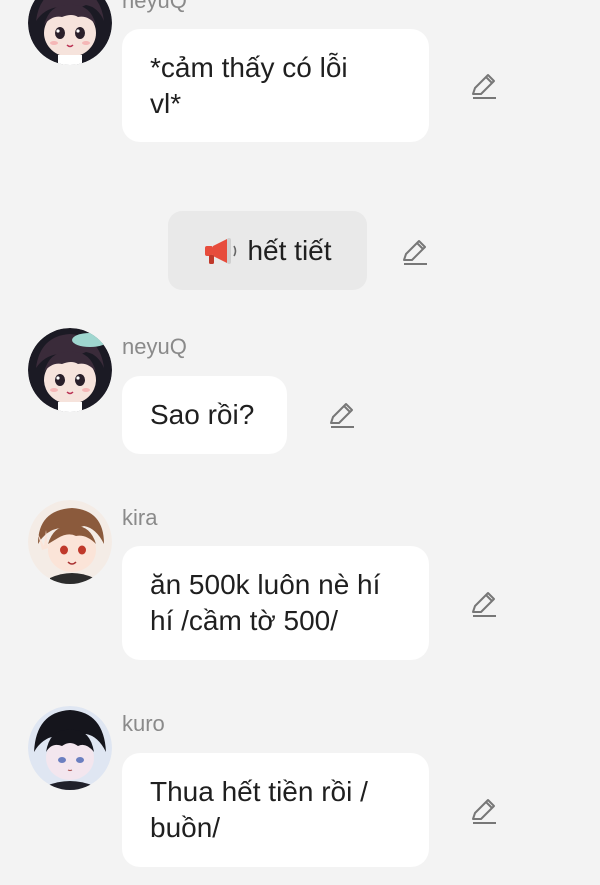 Image resolution: width=600 pixels, height=885 pixels. What do you see at coordinates (143, 723) in the screenshot?
I see `username: kuro` at bounding box center [143, 723].